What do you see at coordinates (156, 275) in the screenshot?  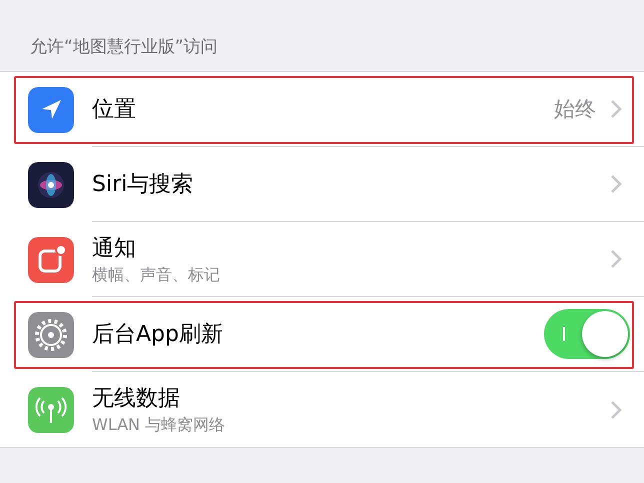 I see `row-subtitle: 横幅、声音、标记` at bounding box center [156, 275].